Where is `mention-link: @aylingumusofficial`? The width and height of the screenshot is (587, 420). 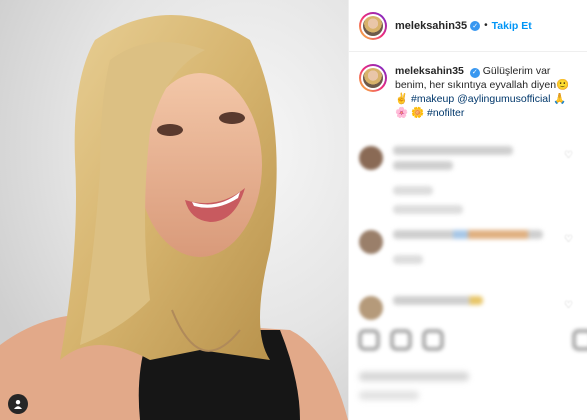
mention-link: @aylingumusofficial is located at coordinates (503, 99).